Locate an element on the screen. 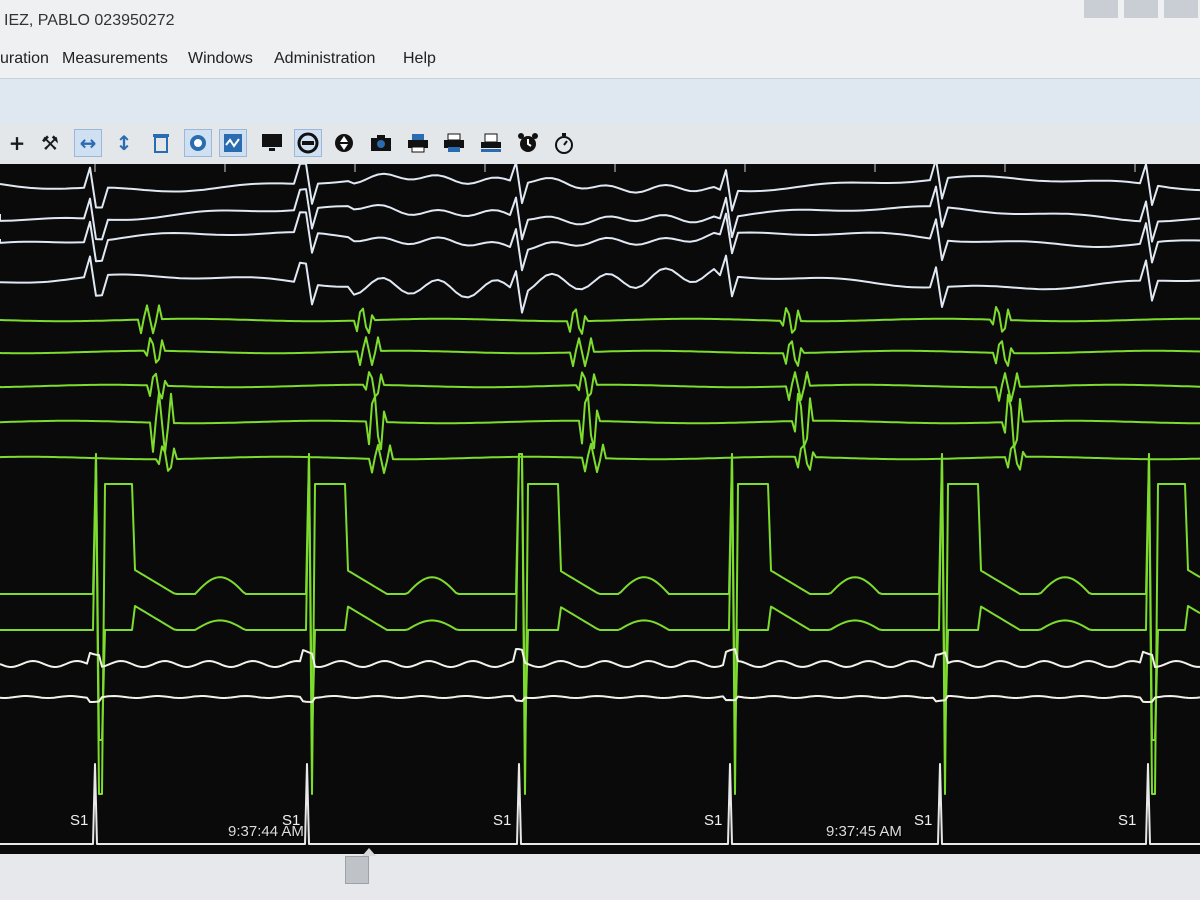 This screenshot has width=1200, height=900. title-bar: IEZ, PABLO 023950272 is located at coordinates (600, 21).